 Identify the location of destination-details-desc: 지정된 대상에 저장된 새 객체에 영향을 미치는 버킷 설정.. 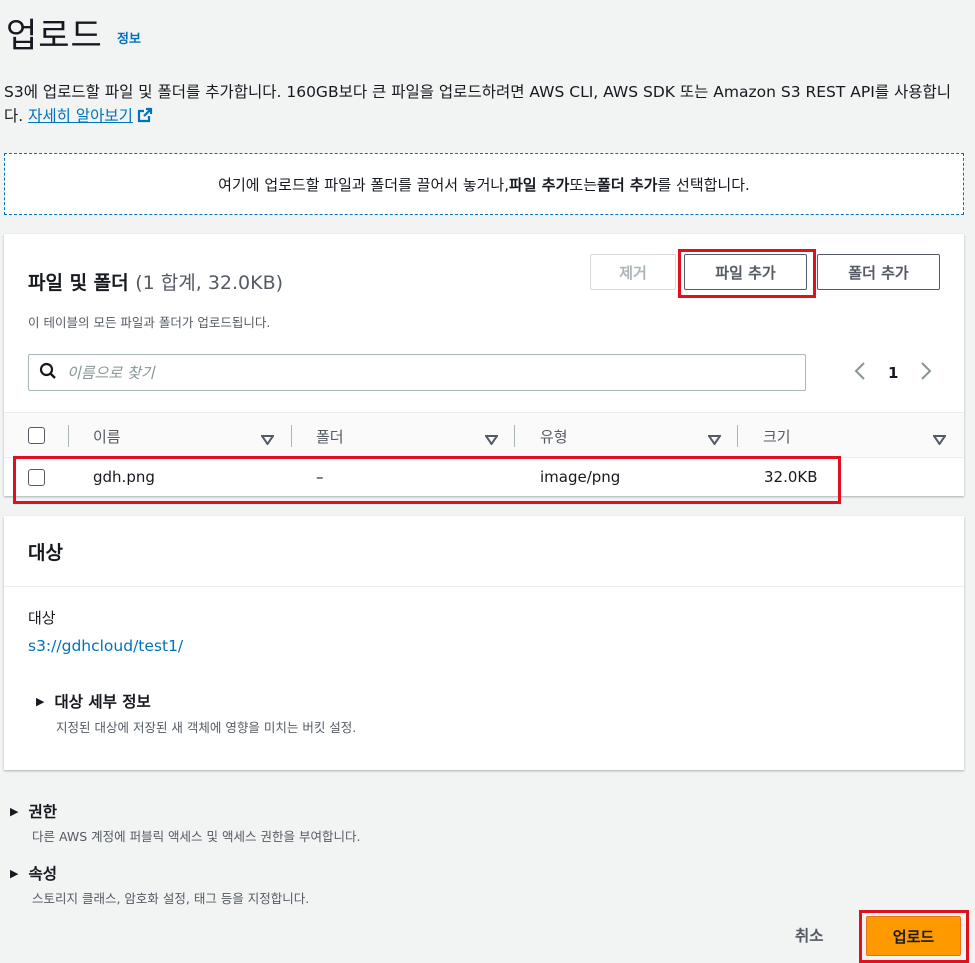
(206, 727).